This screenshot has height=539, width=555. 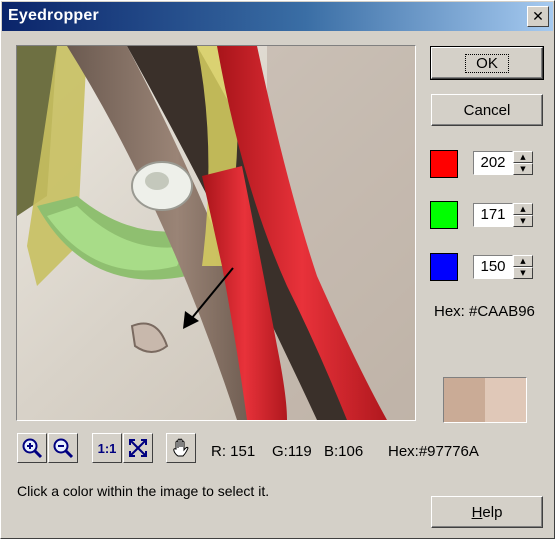 I want to click on readout-hex: Hex:#97776A, so click(x=433, y=451).